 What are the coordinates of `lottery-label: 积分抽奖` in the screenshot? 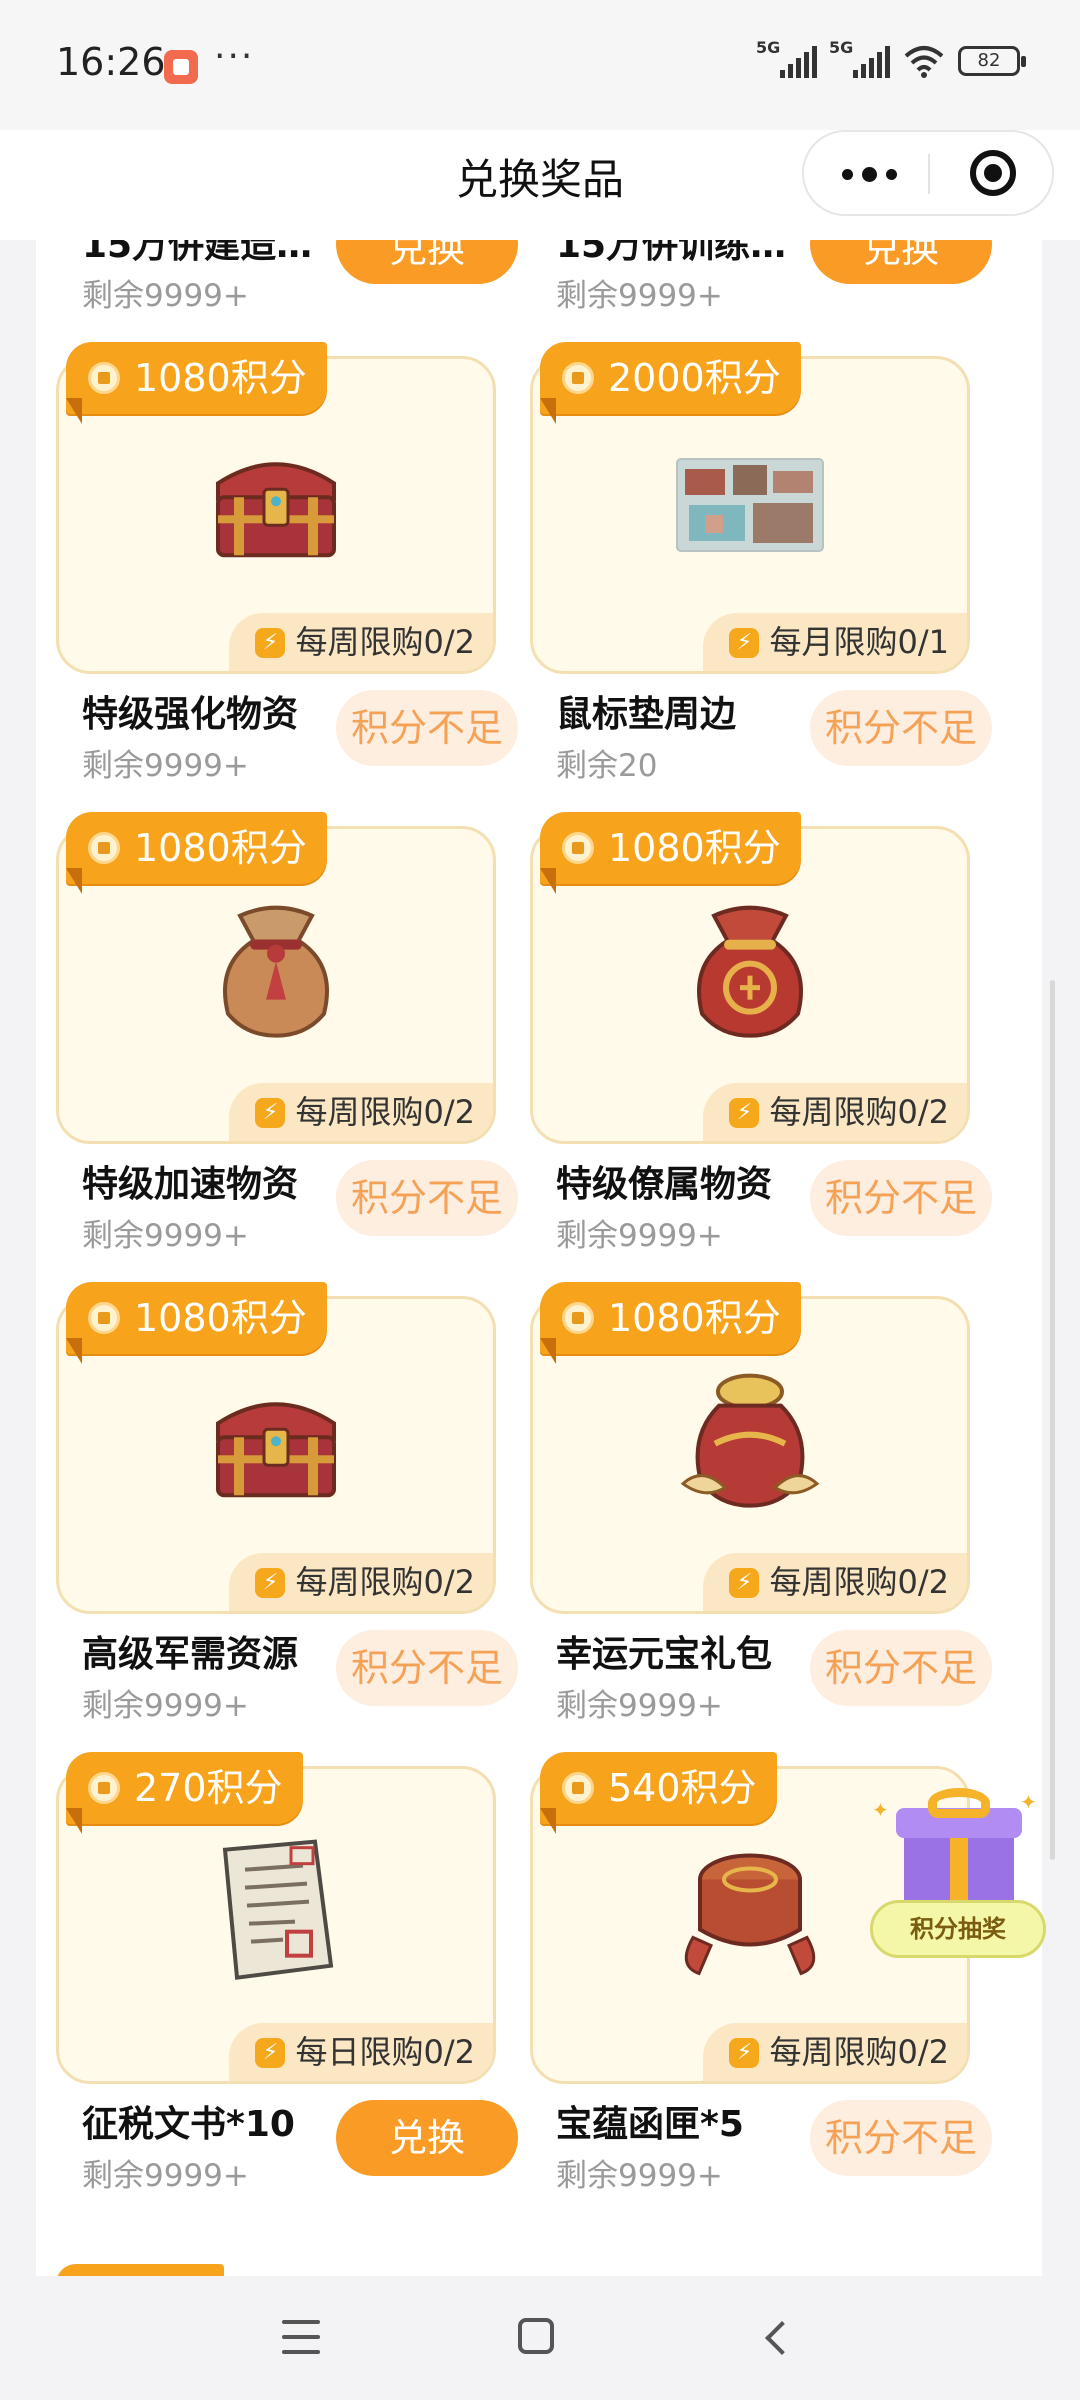 It's located at (958, 1929).